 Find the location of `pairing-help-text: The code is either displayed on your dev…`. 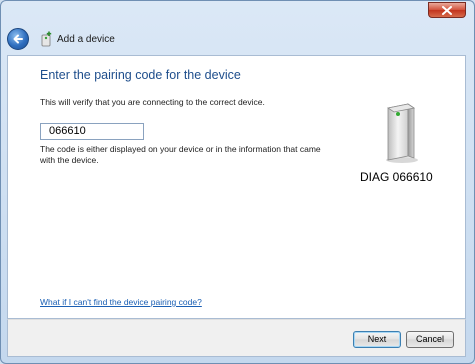

pairing-help-text: The code is either displayed on your dev… is located at coordinates (180, 154).